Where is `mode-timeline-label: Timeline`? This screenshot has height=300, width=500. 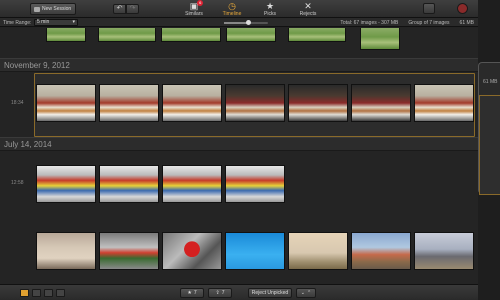 mode-timeline-label: Timeline is located at coordinates (232, 14).